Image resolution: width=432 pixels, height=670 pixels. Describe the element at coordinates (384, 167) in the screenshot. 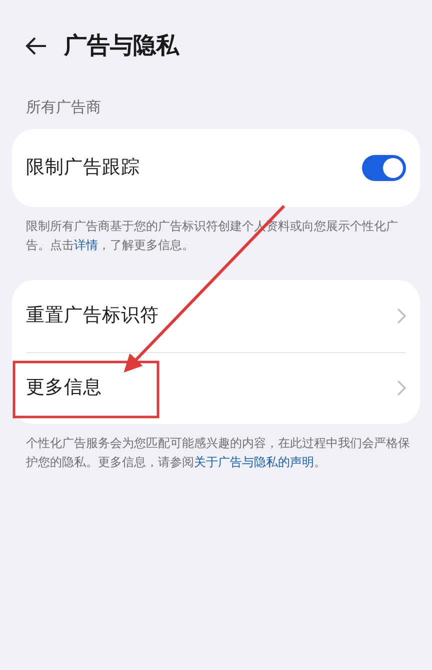

I see `toggle-switch` at that location.